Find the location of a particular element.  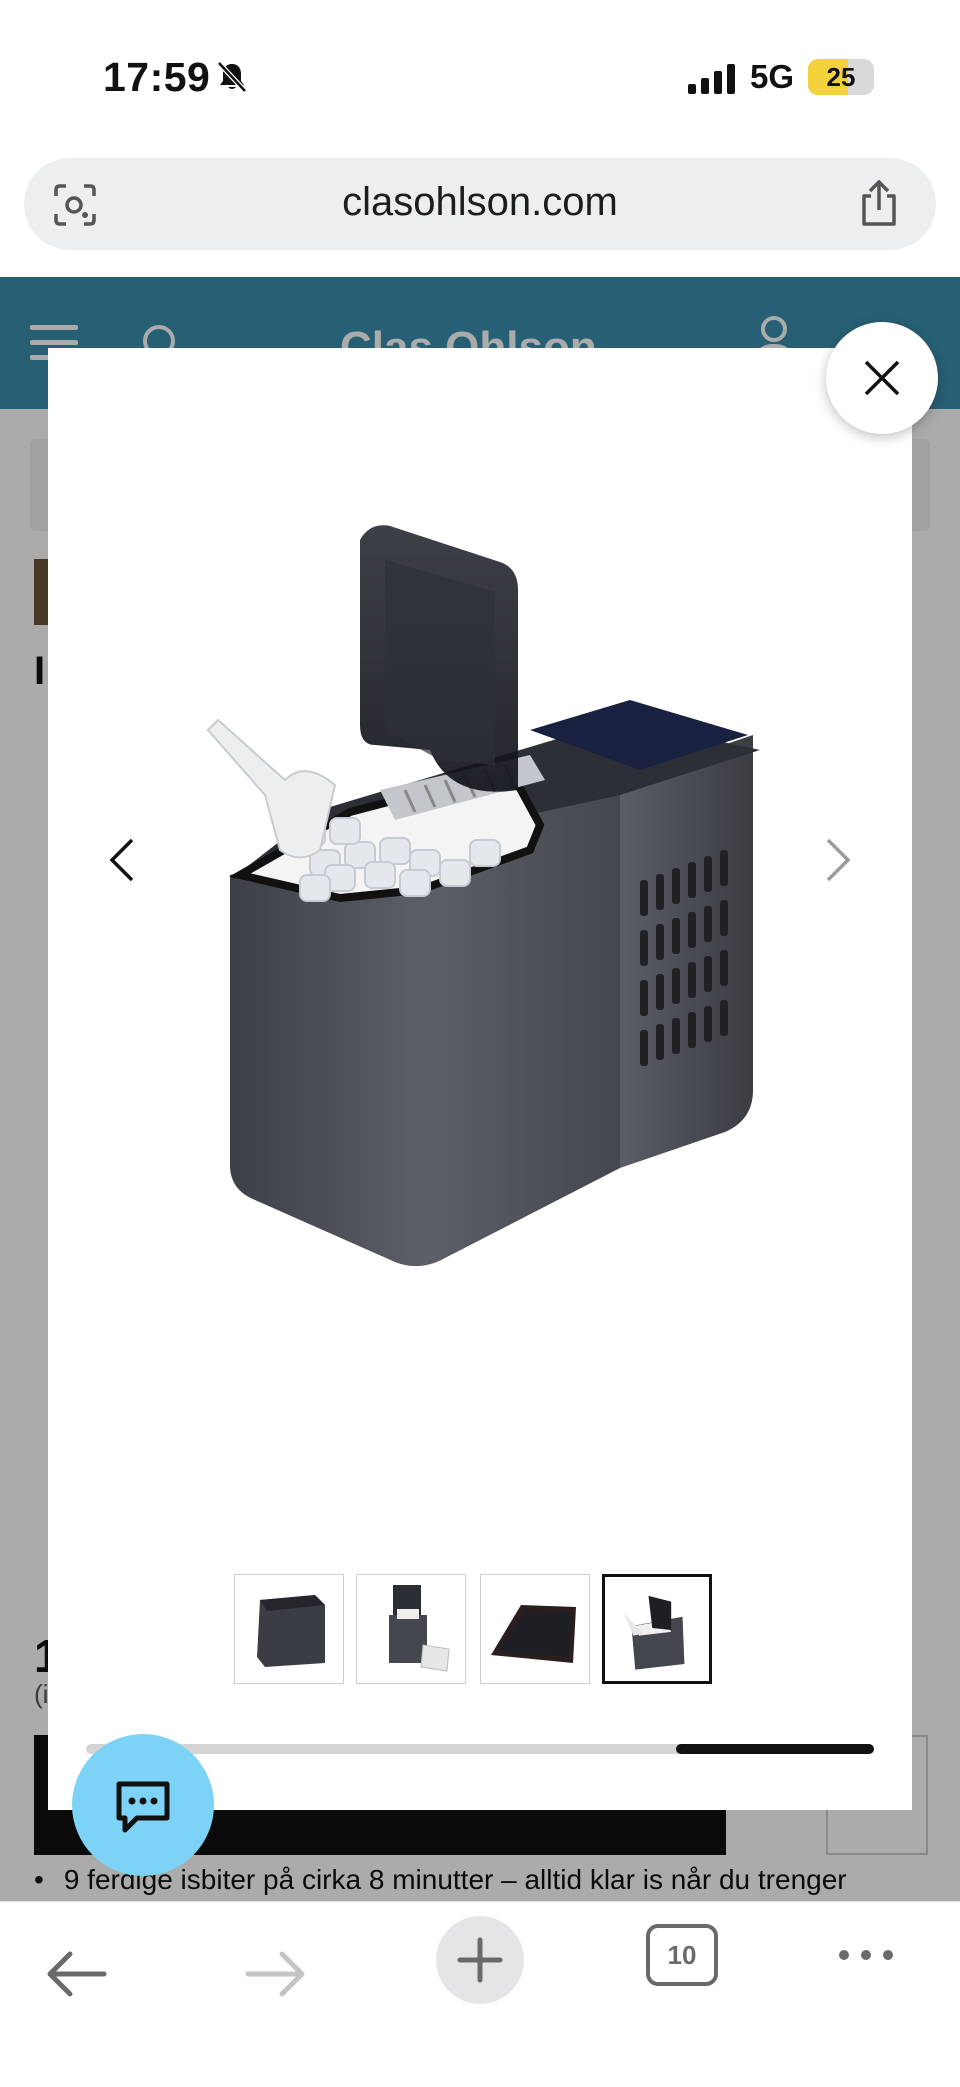

plus-icon is located at coordinates (480, 1960).